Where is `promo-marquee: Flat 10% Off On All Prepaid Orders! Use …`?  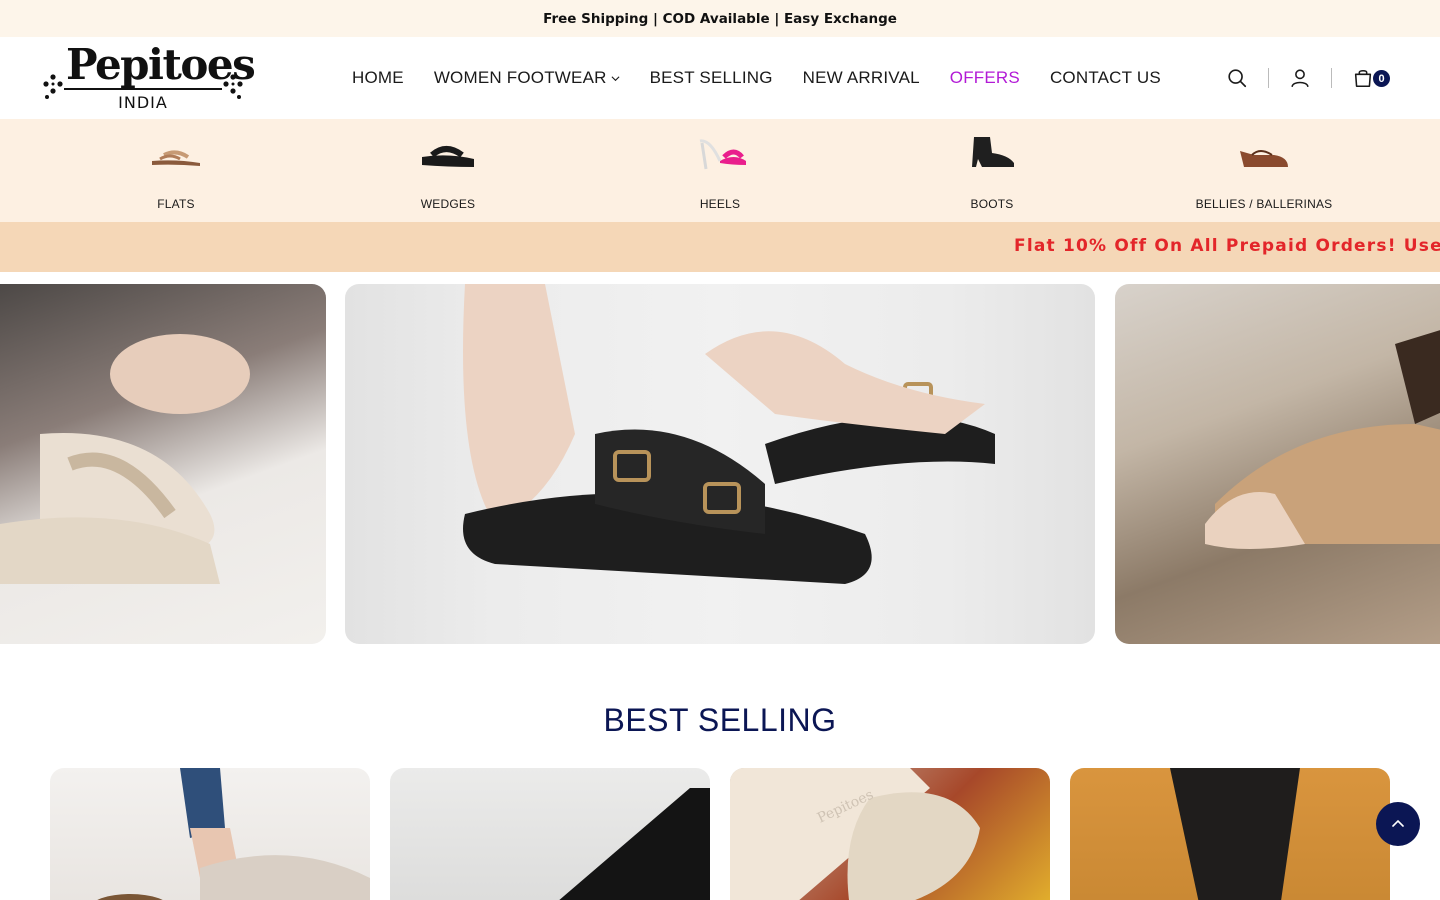 promo-marquee: Flat 10% Off On All Prepaid Orders! Use … is located at coordinates (720, 247).